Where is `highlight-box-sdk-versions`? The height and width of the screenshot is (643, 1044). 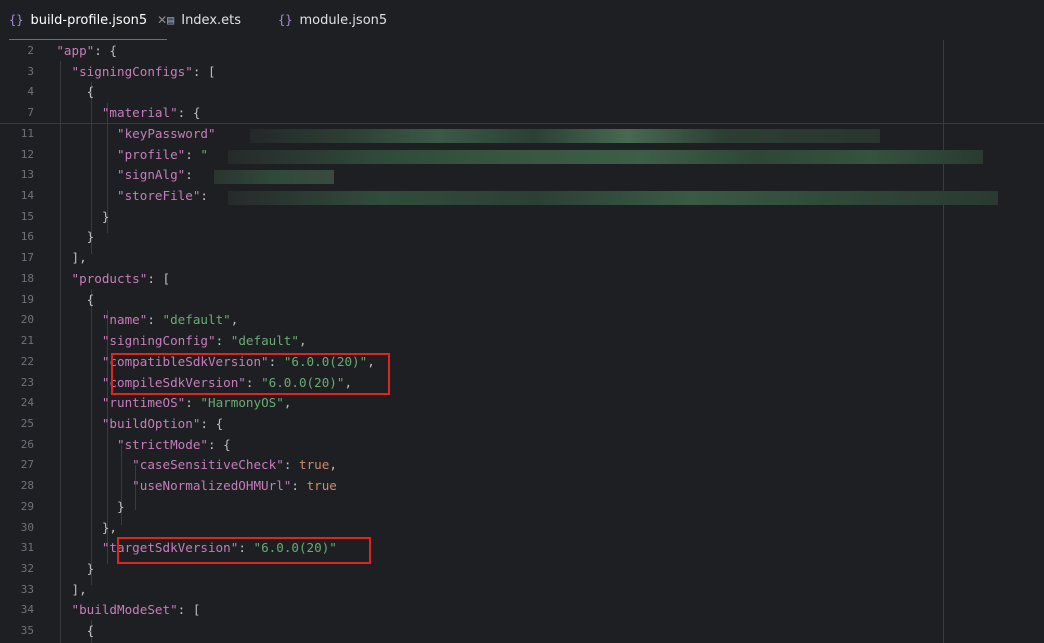
highlight-box-sdk-versions is located at coordinates (250, 374).